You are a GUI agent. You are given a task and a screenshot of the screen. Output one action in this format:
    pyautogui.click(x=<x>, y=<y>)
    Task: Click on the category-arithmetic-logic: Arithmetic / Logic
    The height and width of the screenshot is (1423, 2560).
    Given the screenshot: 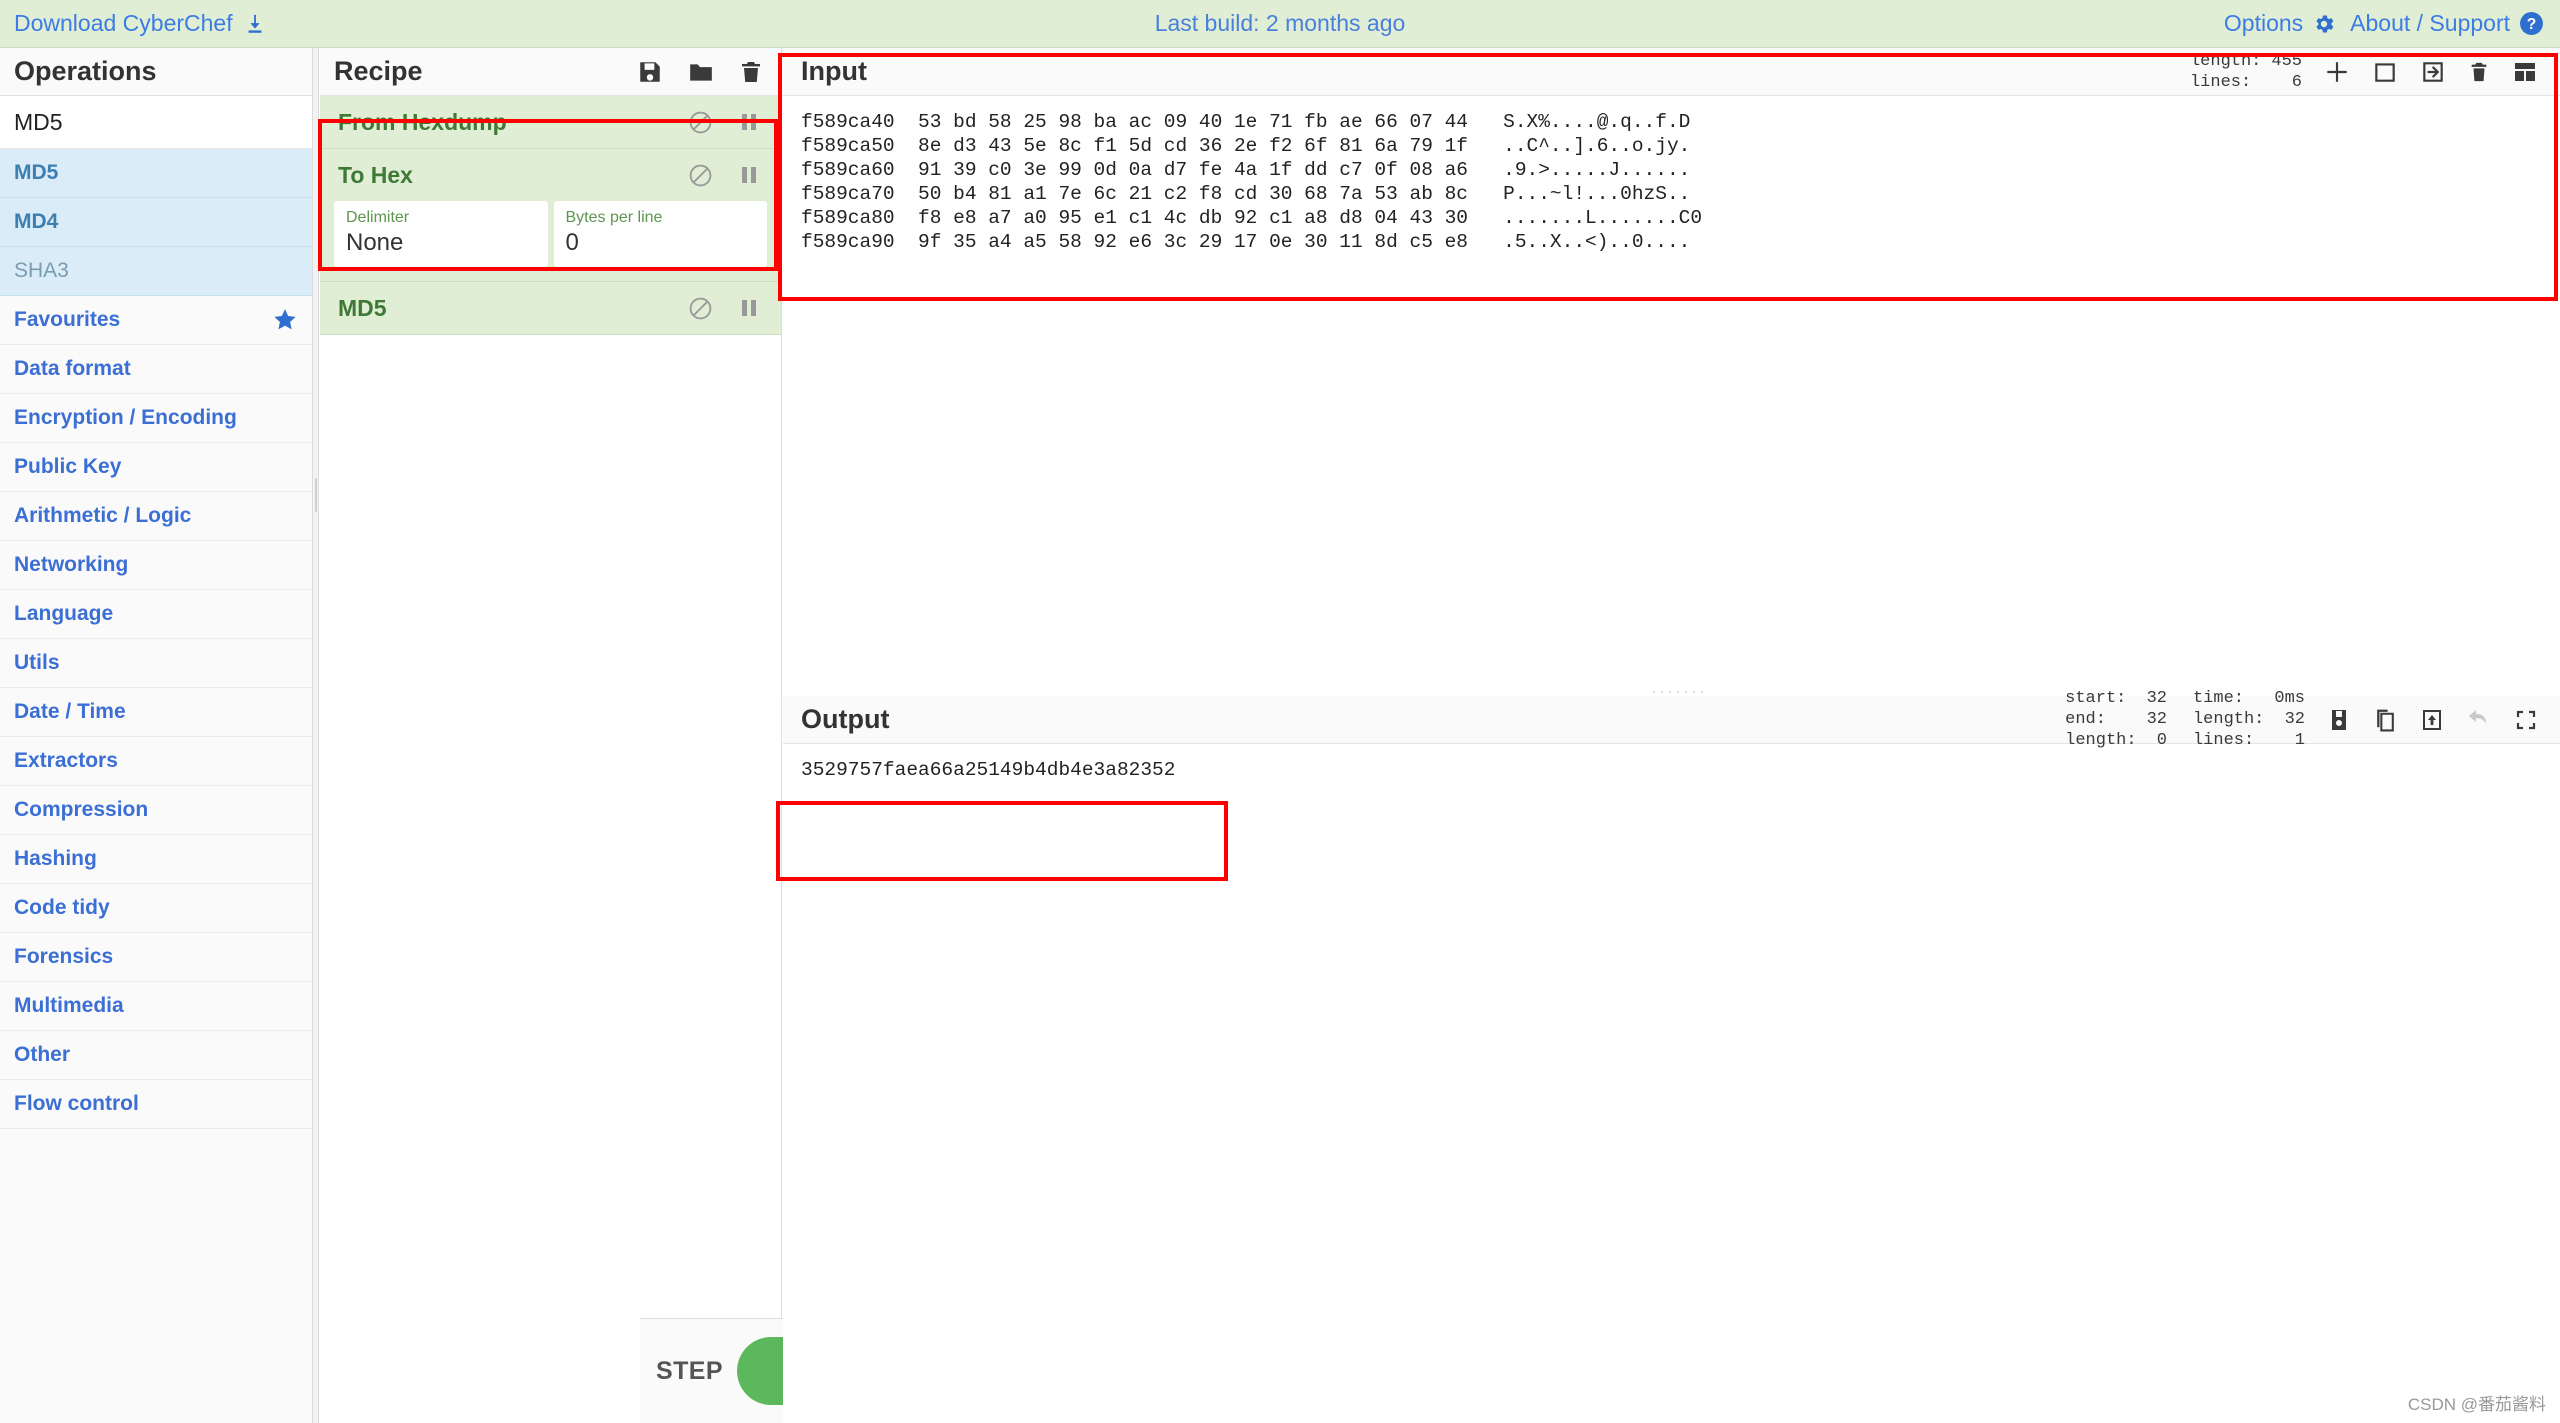 What is the action you would take?
    pyautogui.click(x=156, y=516)
    